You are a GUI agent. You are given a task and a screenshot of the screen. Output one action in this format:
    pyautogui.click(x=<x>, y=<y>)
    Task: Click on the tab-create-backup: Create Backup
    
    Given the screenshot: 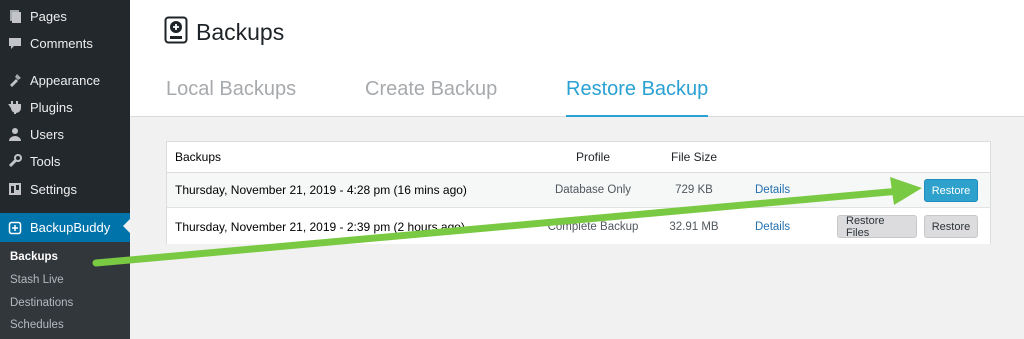 What is the action you would take?
    pyautogui.click(x=431, y=97)
    